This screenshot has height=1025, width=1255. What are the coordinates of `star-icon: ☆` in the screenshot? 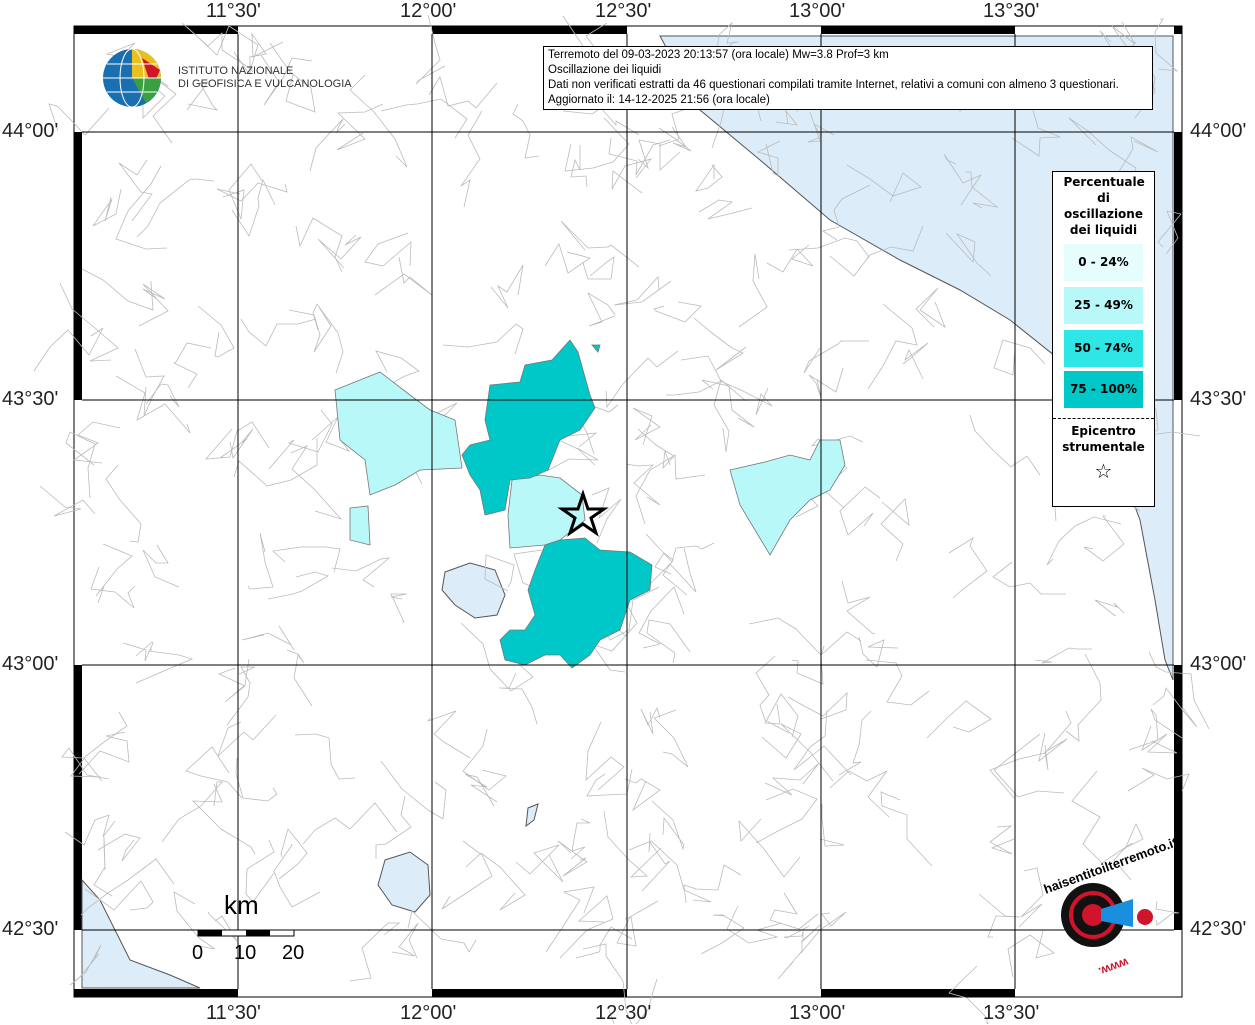 It's located at (1103, 471).